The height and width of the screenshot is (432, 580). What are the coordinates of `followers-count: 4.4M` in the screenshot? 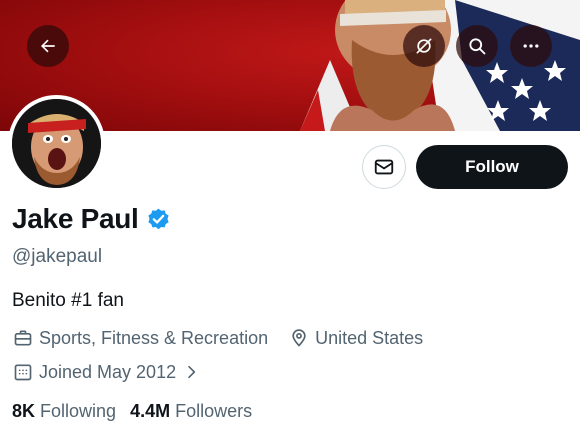 It's located at (150, 411).